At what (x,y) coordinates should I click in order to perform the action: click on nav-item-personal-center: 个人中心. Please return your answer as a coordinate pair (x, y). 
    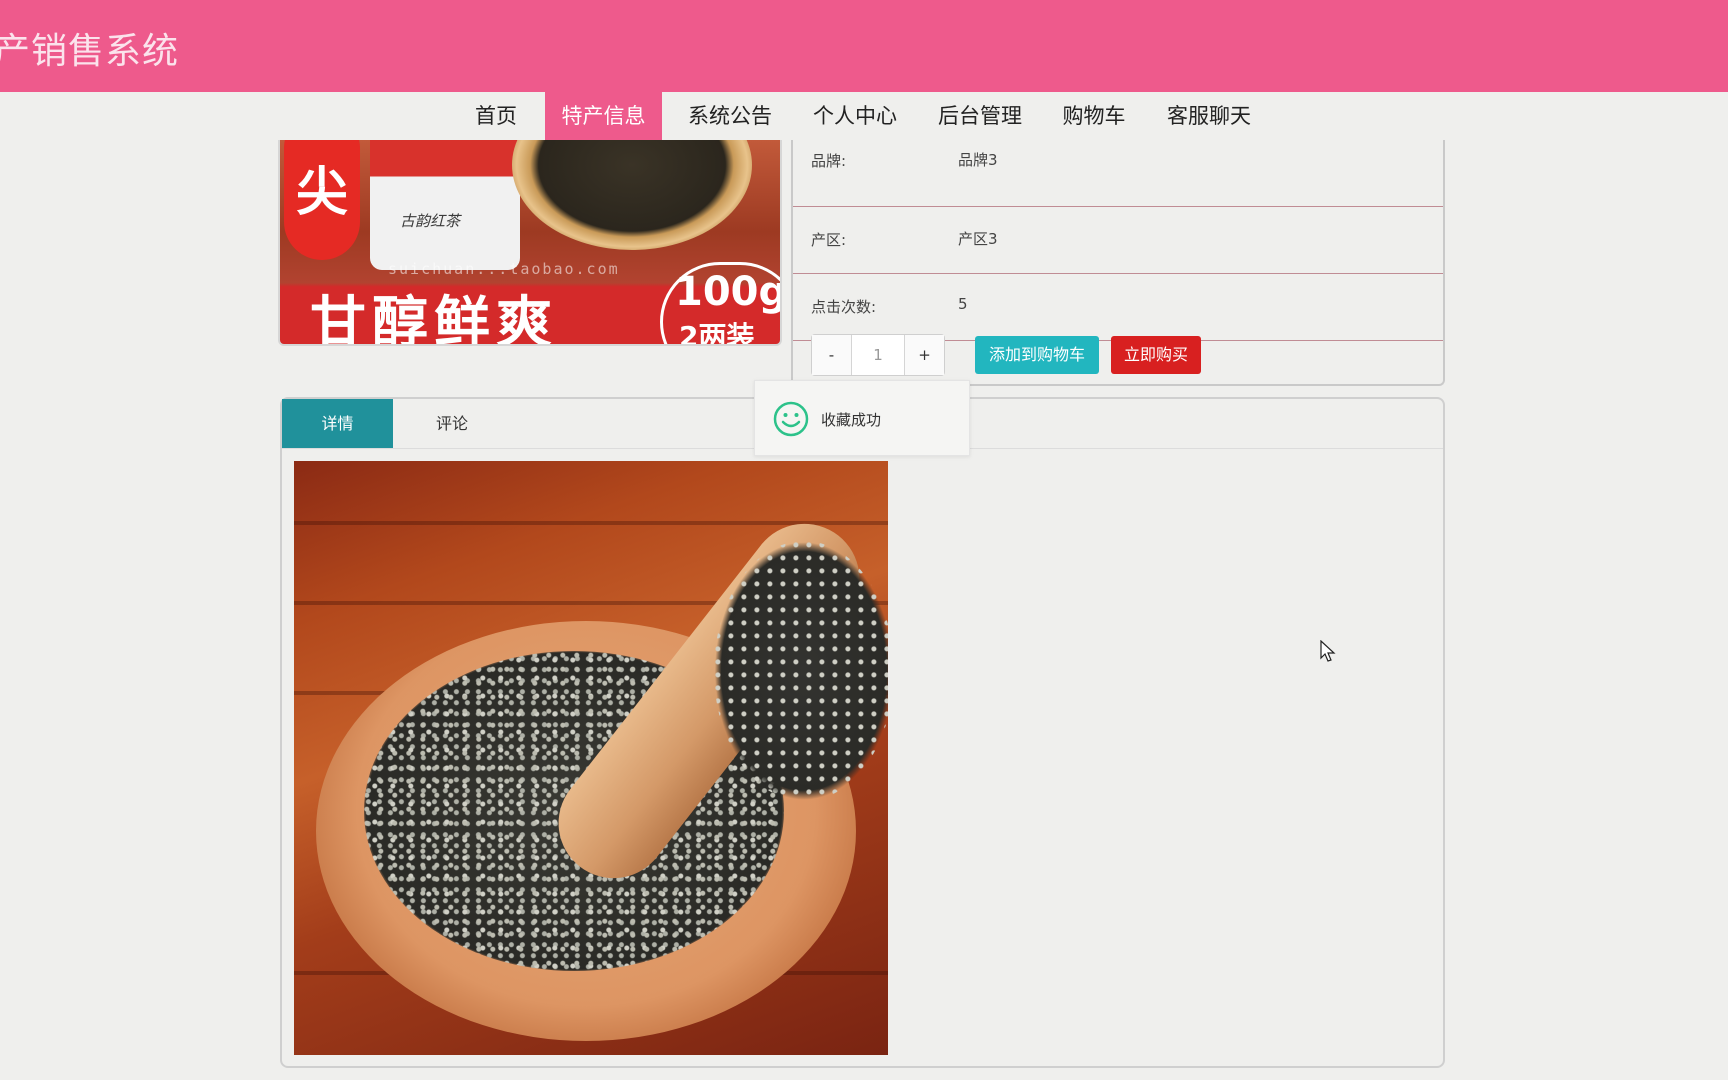
    Looking at the image, I should click on (855, 116).